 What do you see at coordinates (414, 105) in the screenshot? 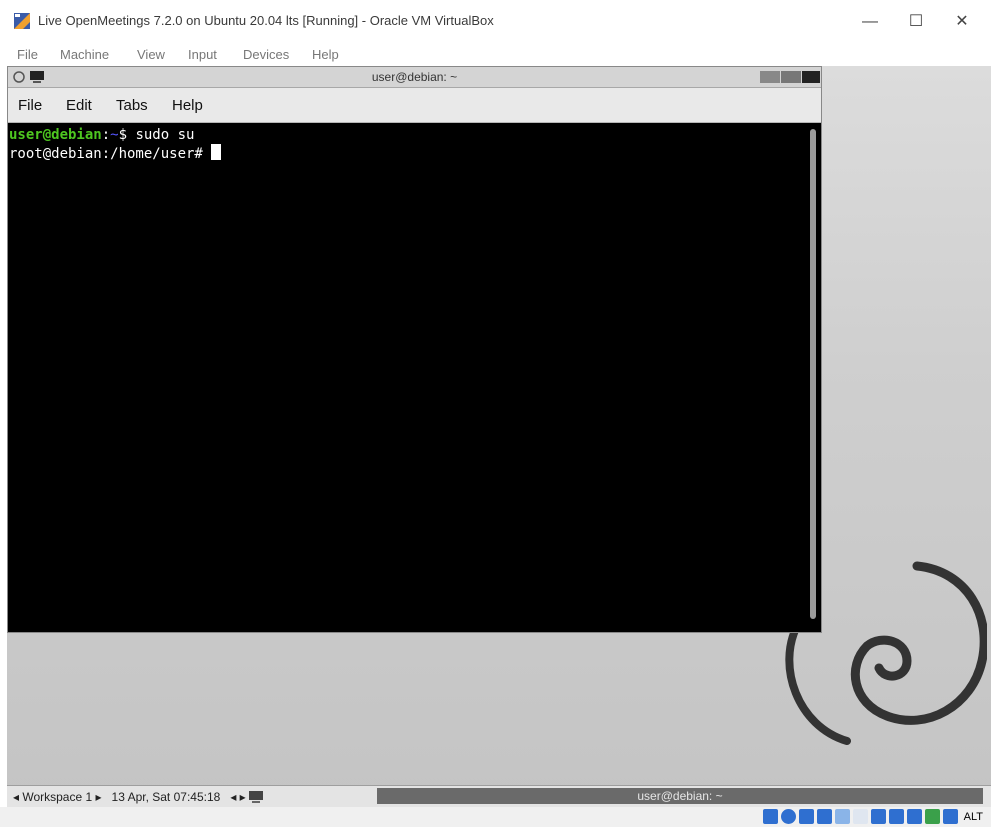
I see `terminal-menubar: File Edit Tabs Help` at bounding box center [414, 105].